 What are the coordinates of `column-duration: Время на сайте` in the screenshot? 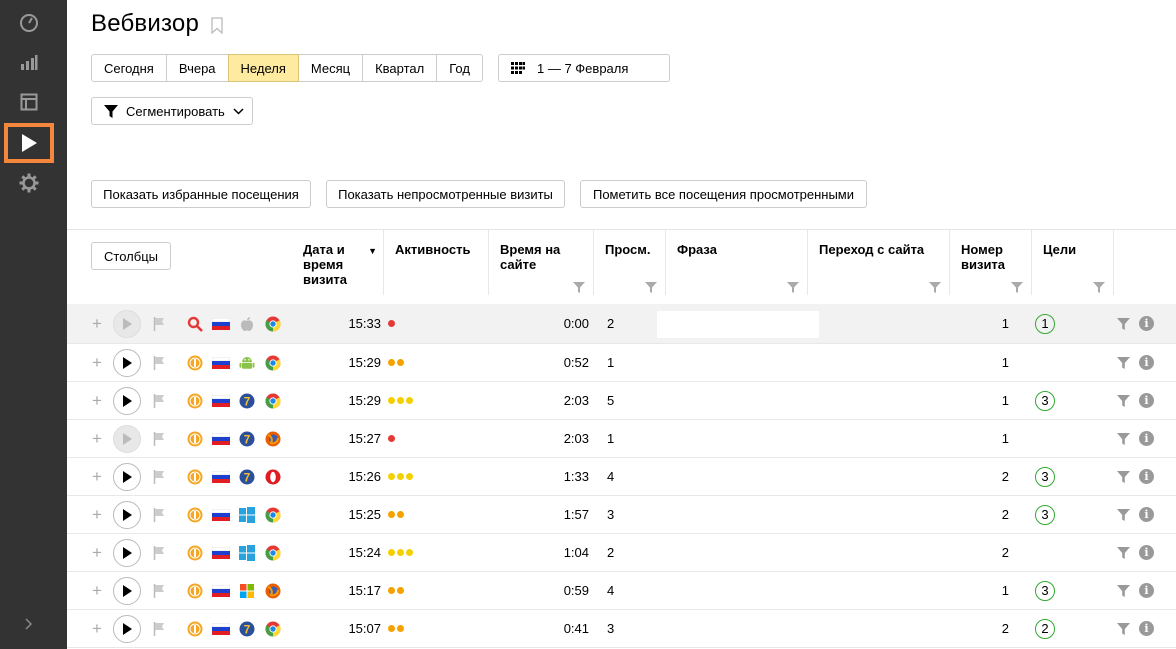 It's located at (541, 262).